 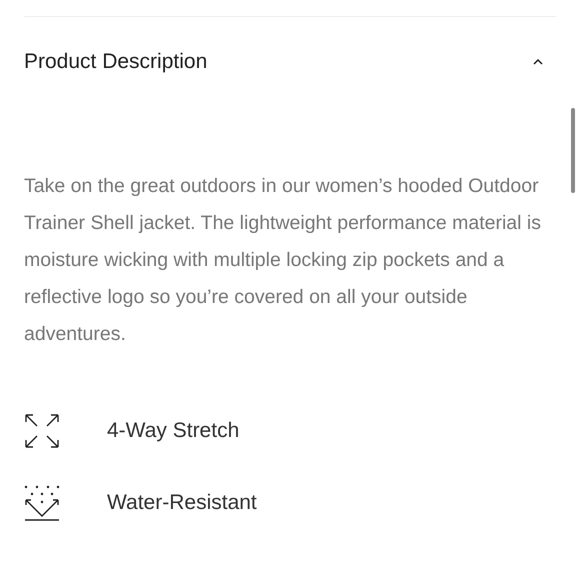 What do you see at coordinates (42, 503) in the screenshot?
I see `water-drops-icon` at bounding box center [42, 503].